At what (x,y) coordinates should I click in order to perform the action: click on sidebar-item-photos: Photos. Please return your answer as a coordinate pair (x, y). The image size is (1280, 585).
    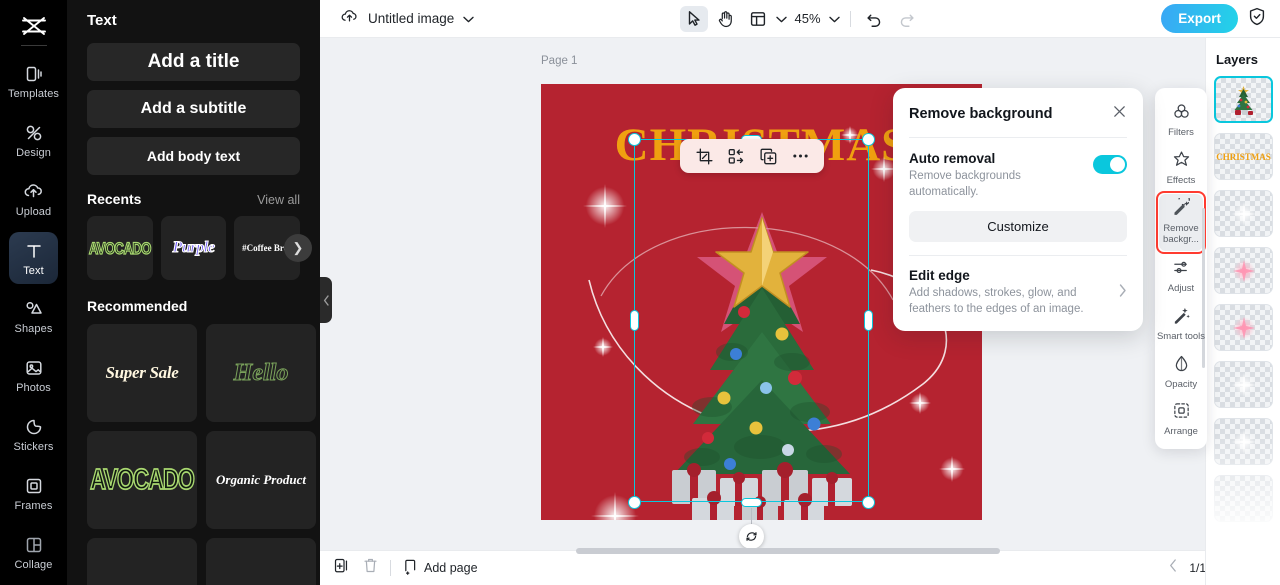
    Looking at the image, I should click on (33, 376).